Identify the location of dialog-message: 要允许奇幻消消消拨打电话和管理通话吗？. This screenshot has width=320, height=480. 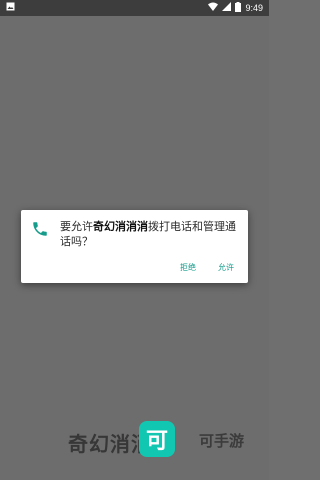
(150, 234).